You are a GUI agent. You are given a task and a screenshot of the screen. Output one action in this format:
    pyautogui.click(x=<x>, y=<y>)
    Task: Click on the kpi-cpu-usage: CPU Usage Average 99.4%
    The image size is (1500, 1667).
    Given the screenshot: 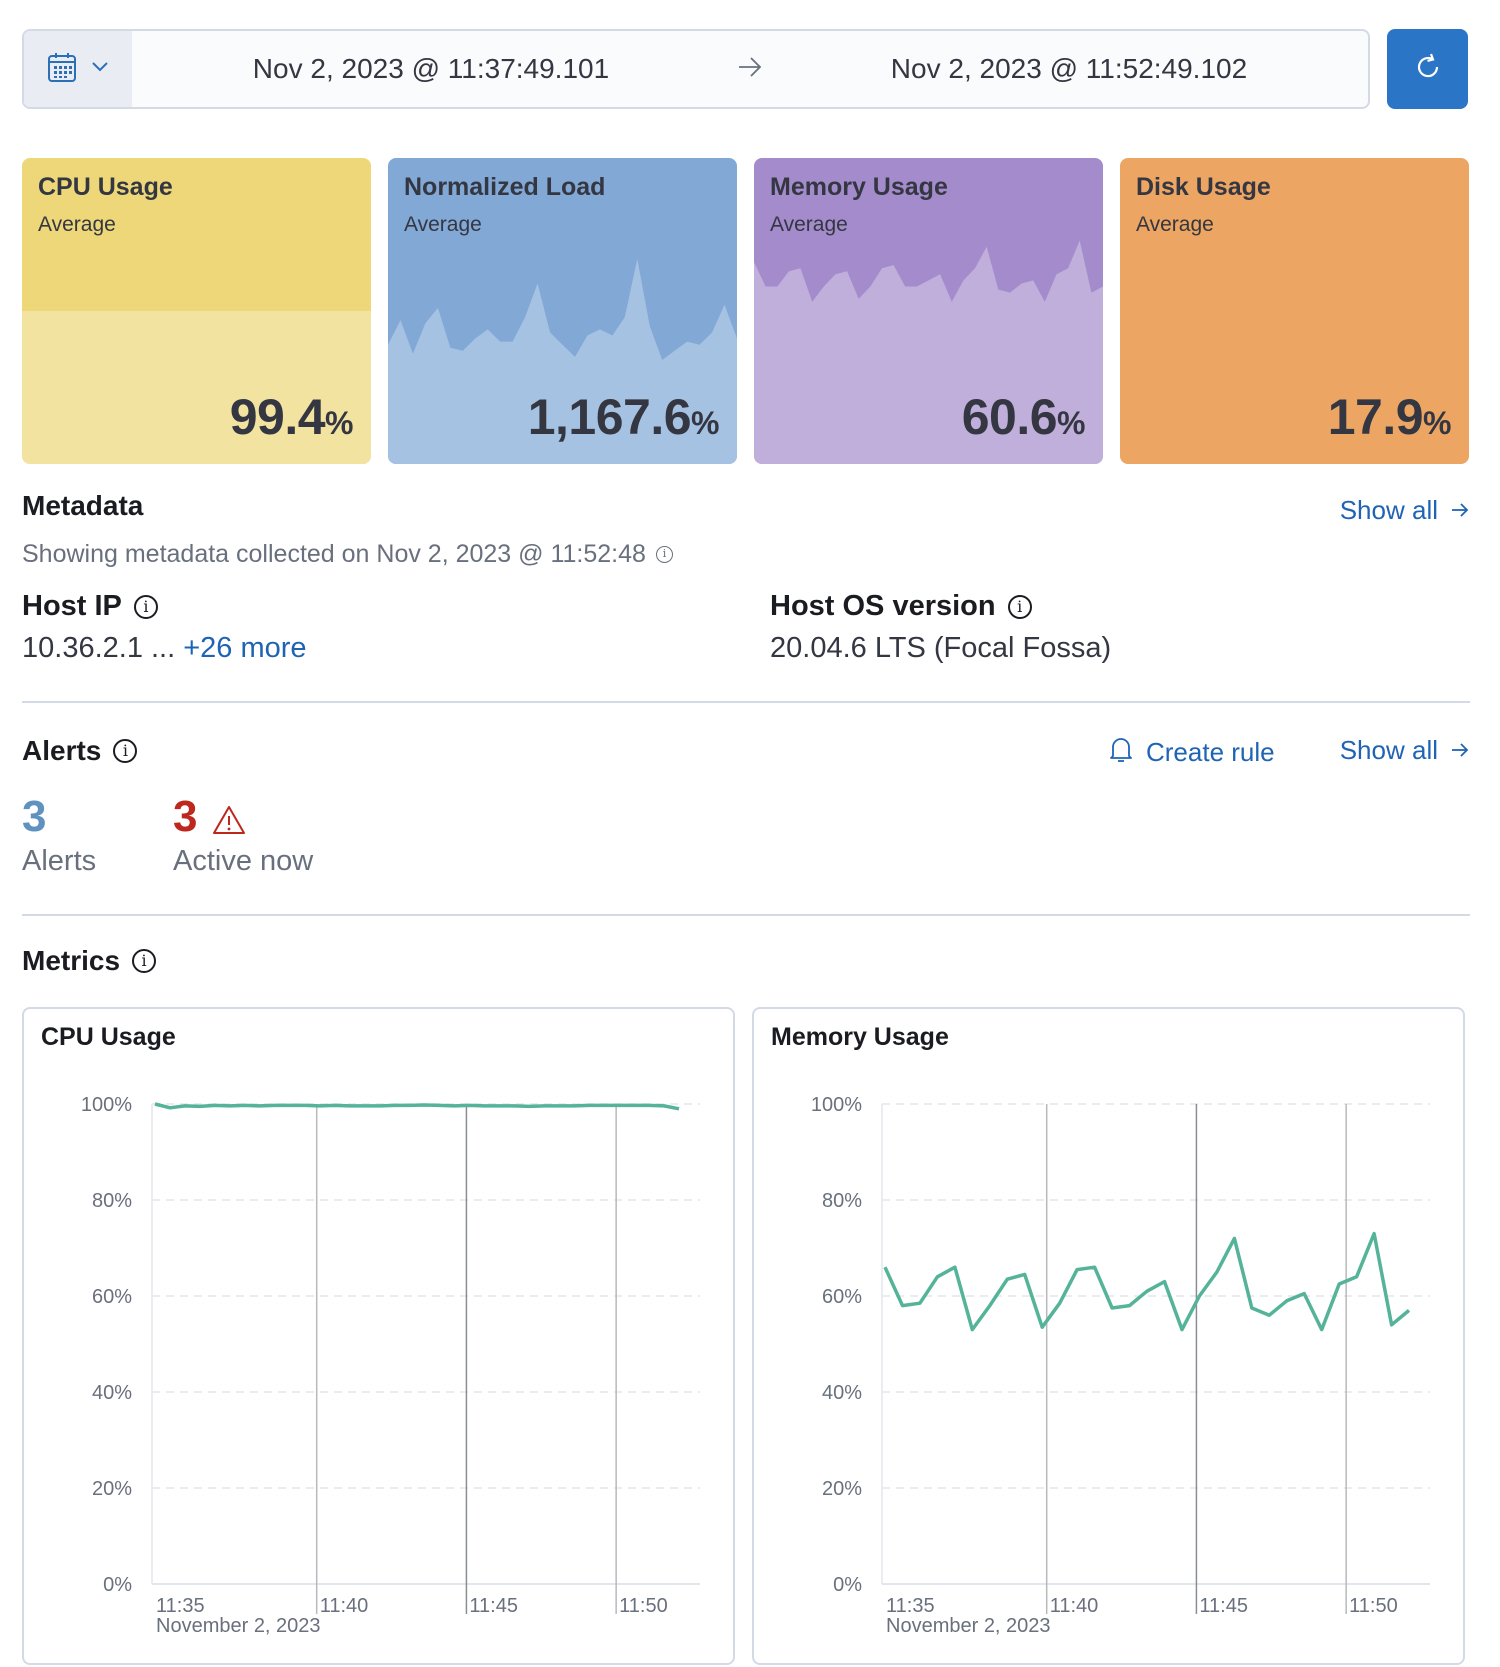 What is the action you would take?
    pyautogui.click(x=196, y=311)
    